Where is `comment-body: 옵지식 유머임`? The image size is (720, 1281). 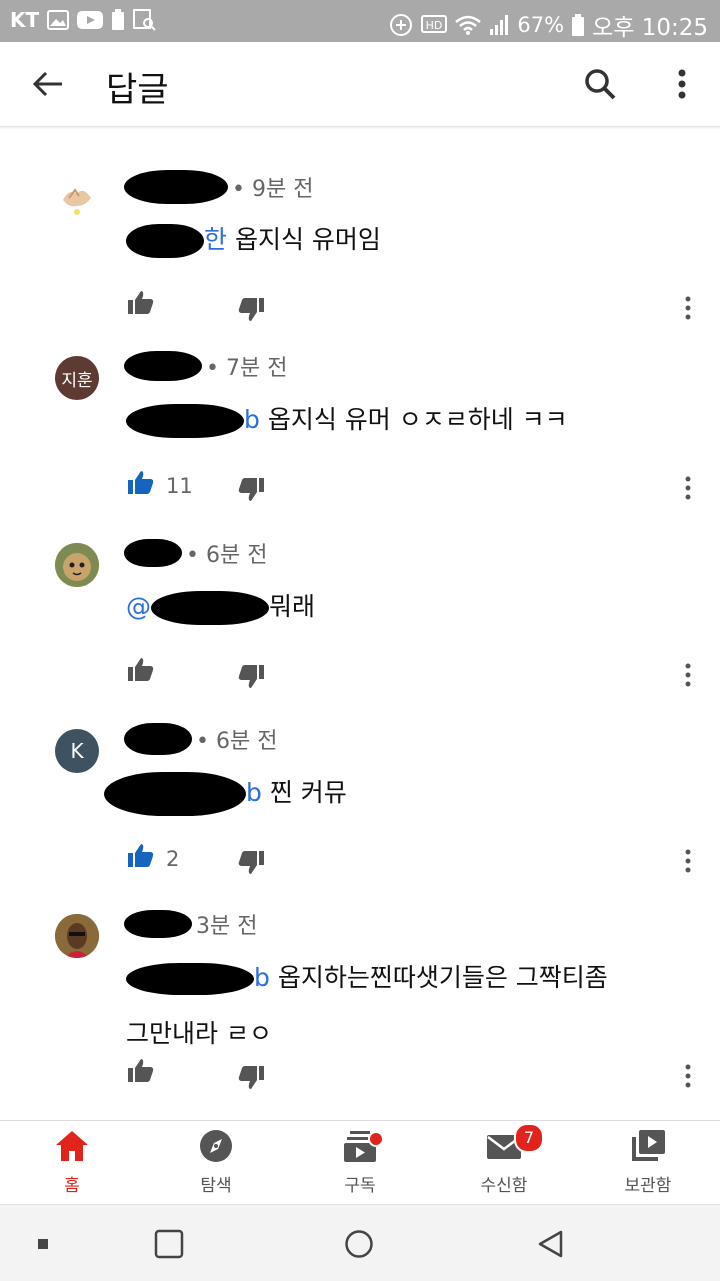 comment-body: 옵지식 유머임 is located at coordinates (307, 239).